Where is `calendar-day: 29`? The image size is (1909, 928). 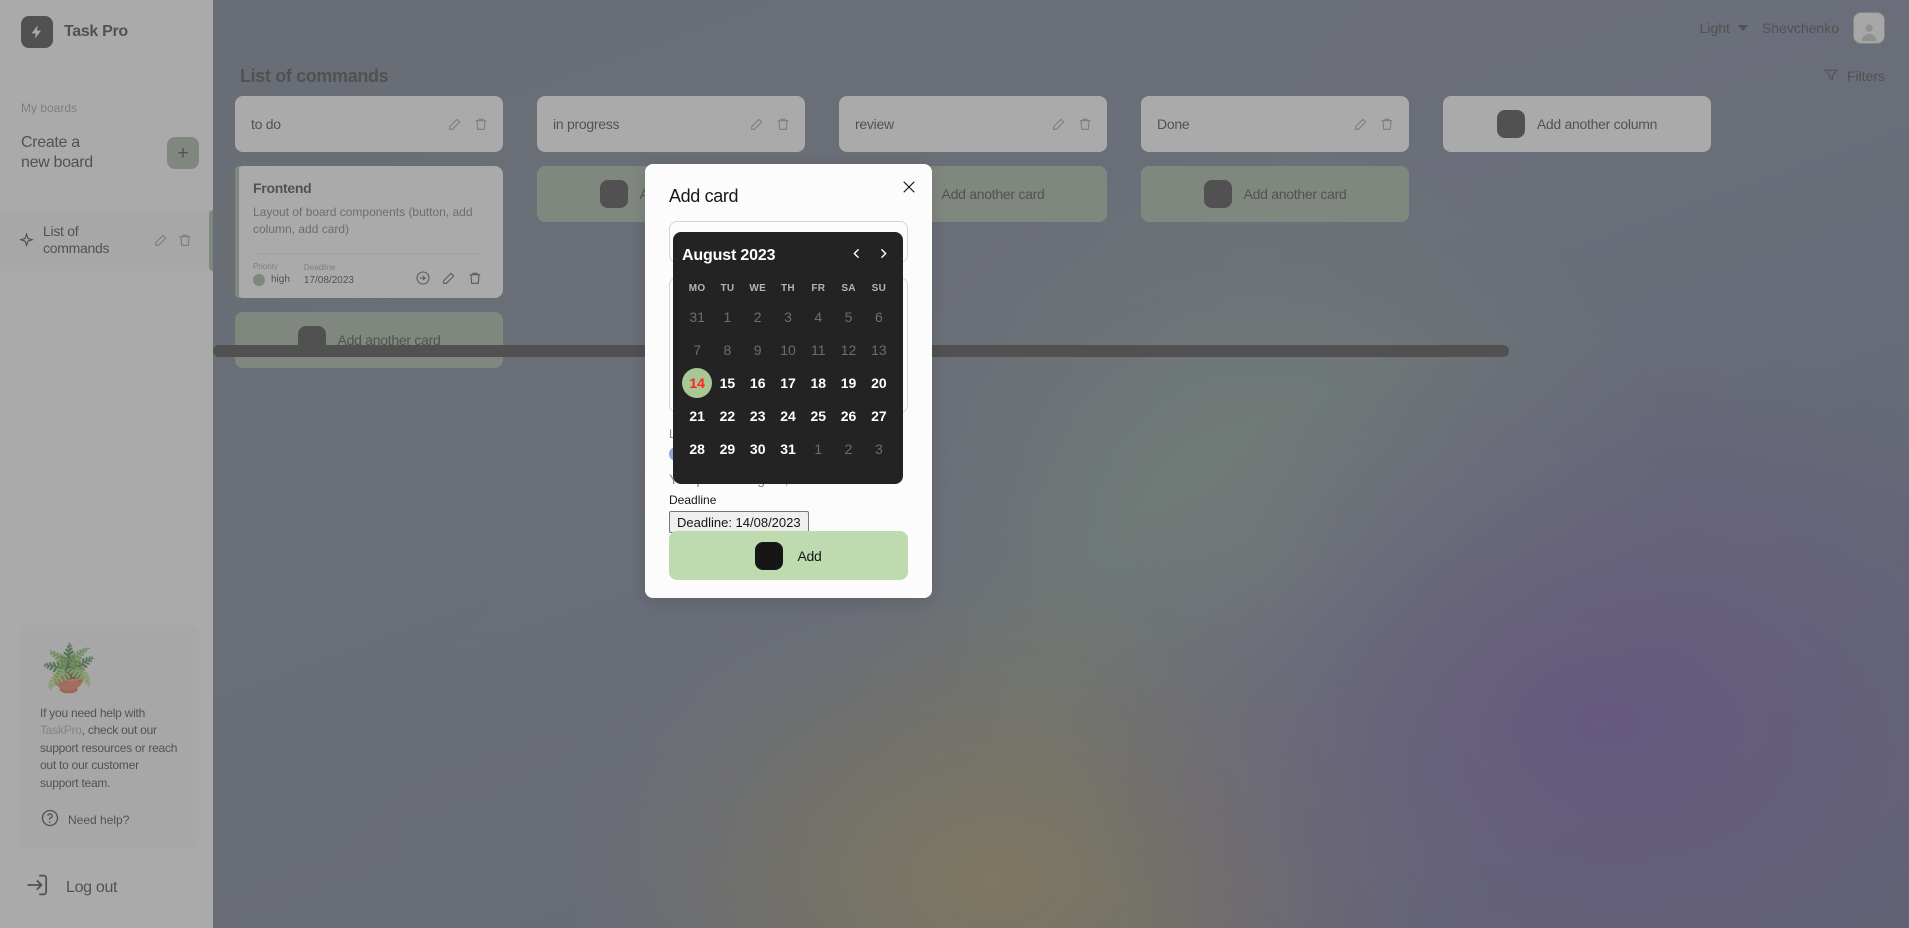
calendar-day: 29 is located at coordinates (727, 448).